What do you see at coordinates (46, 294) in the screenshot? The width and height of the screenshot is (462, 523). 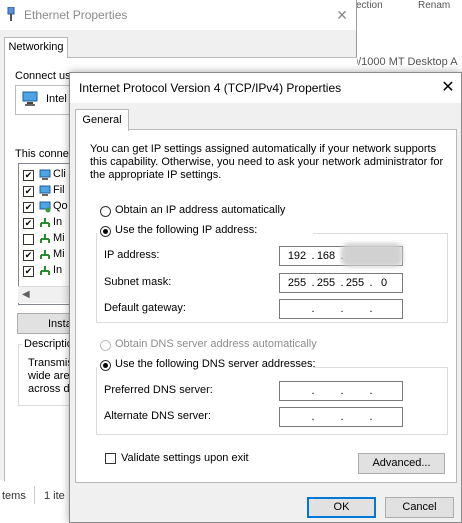 I see `horizontal-scrollbar: ◀` at bounding box center [46, 294].